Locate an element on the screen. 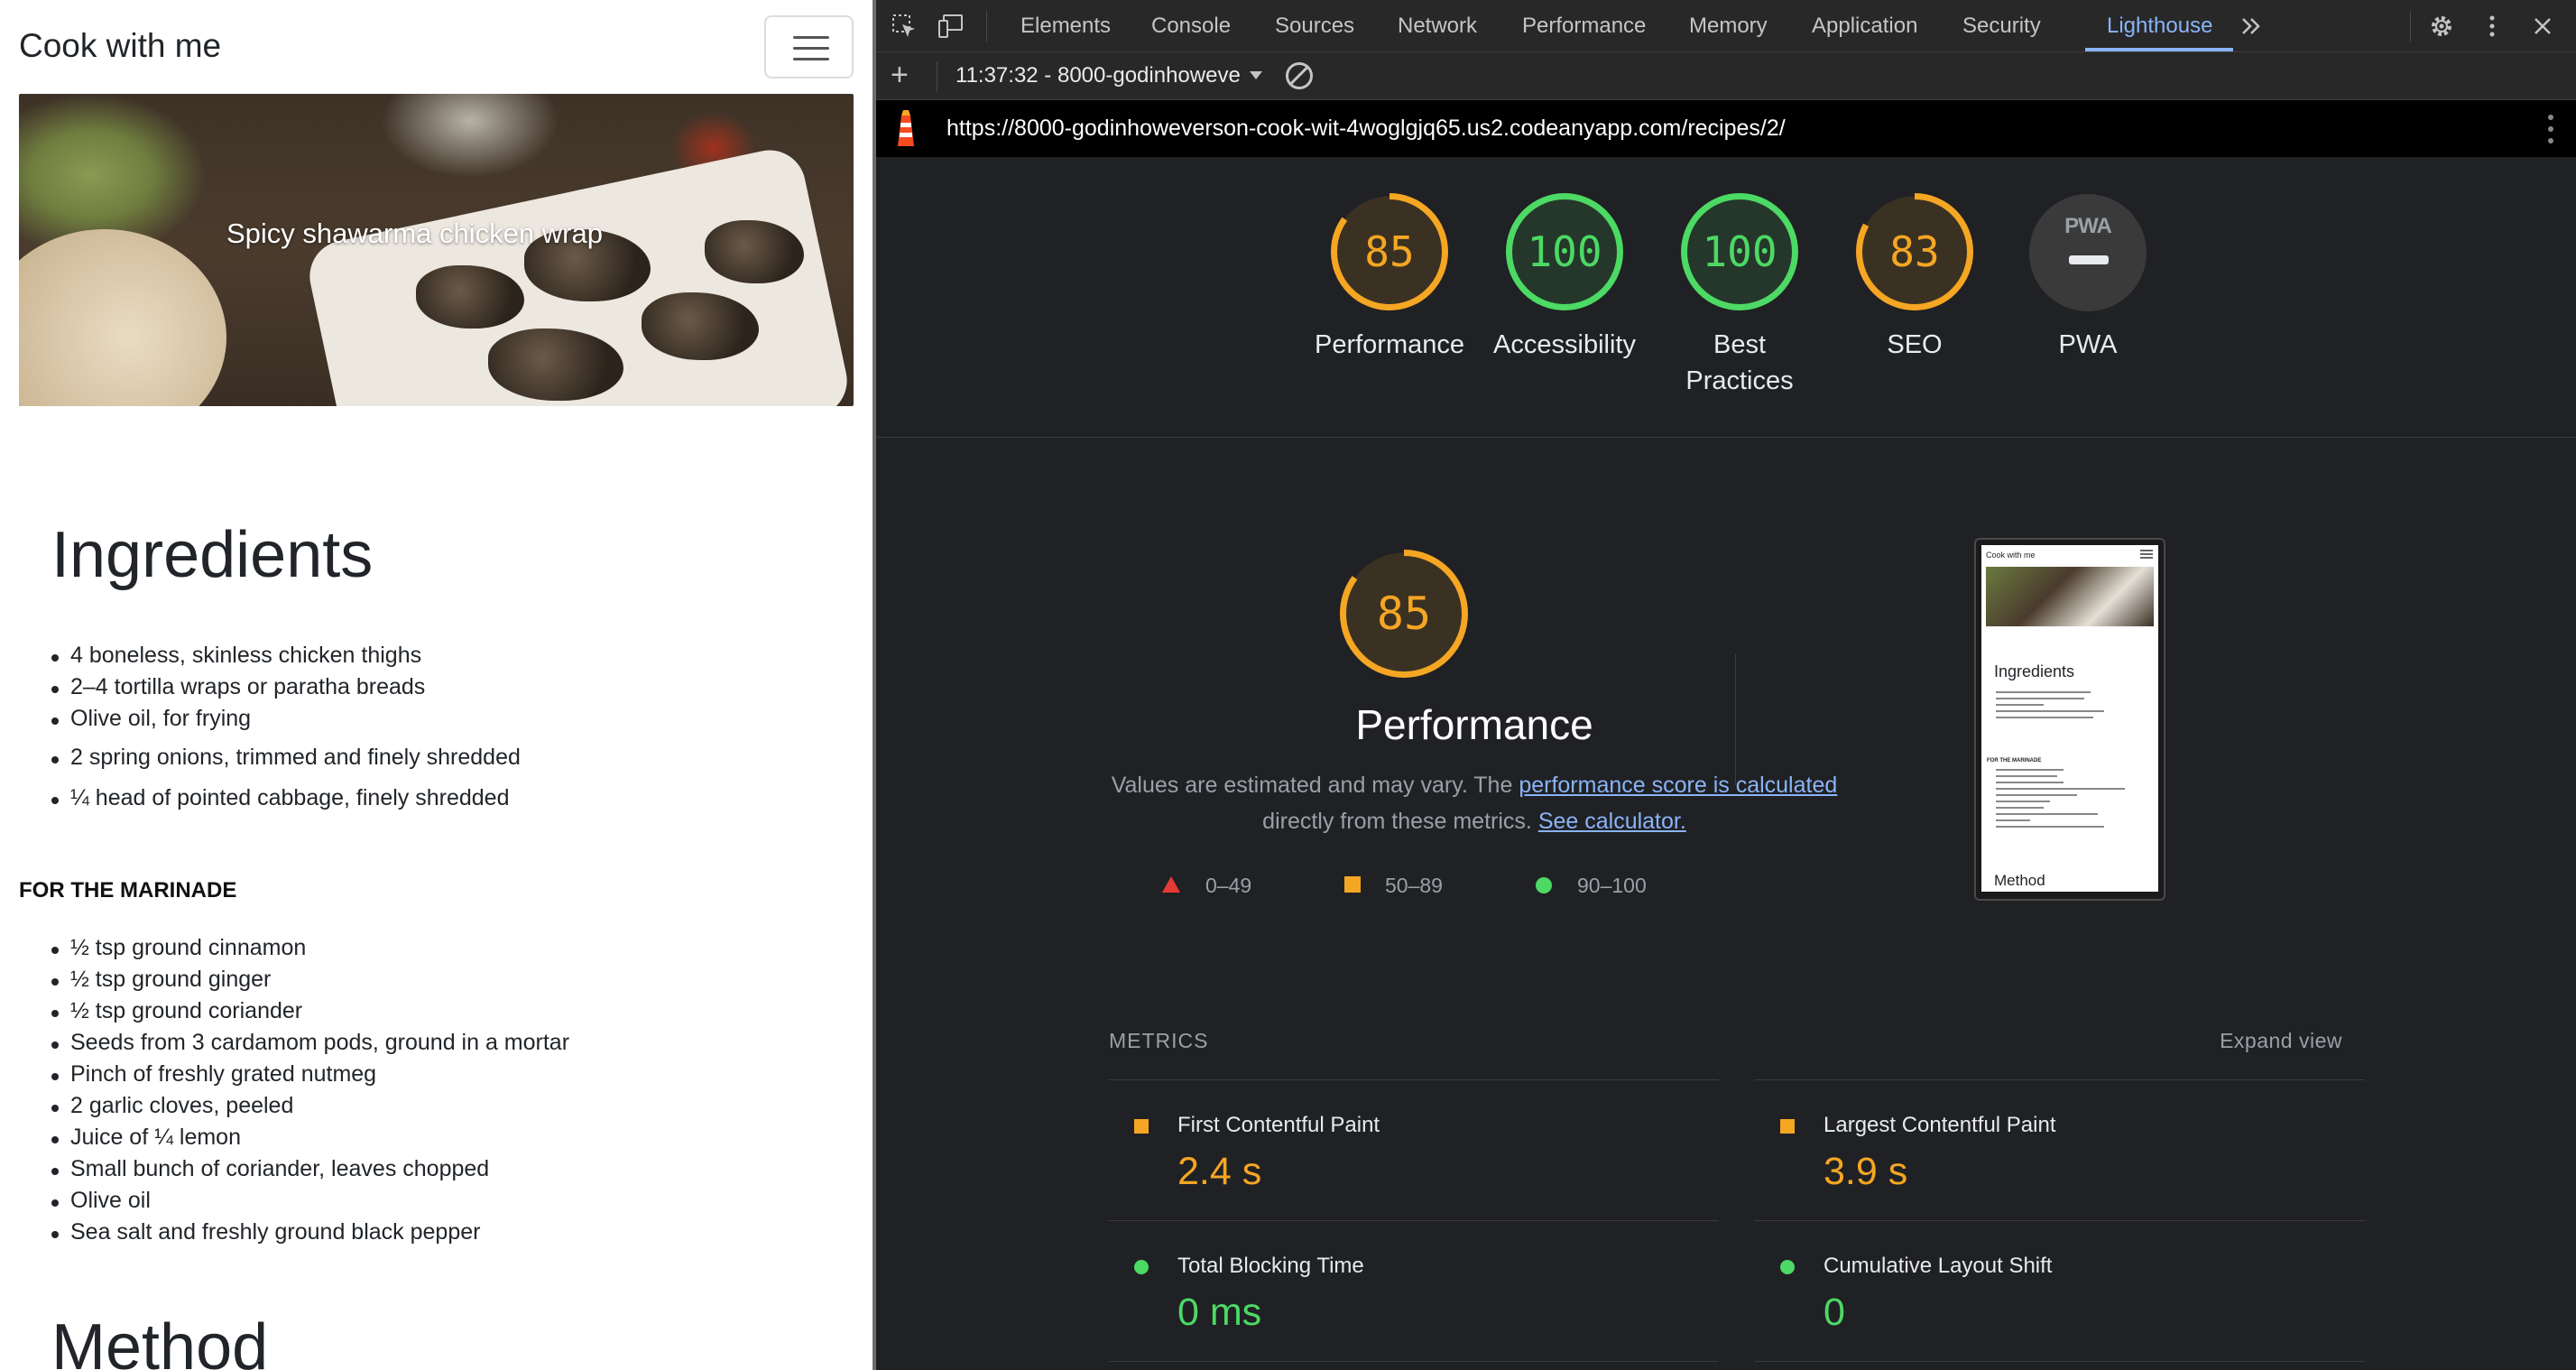 The height and width of the screenshot is (1370, 2576). legend-pass-icon is located at coordinates (1544, 885).